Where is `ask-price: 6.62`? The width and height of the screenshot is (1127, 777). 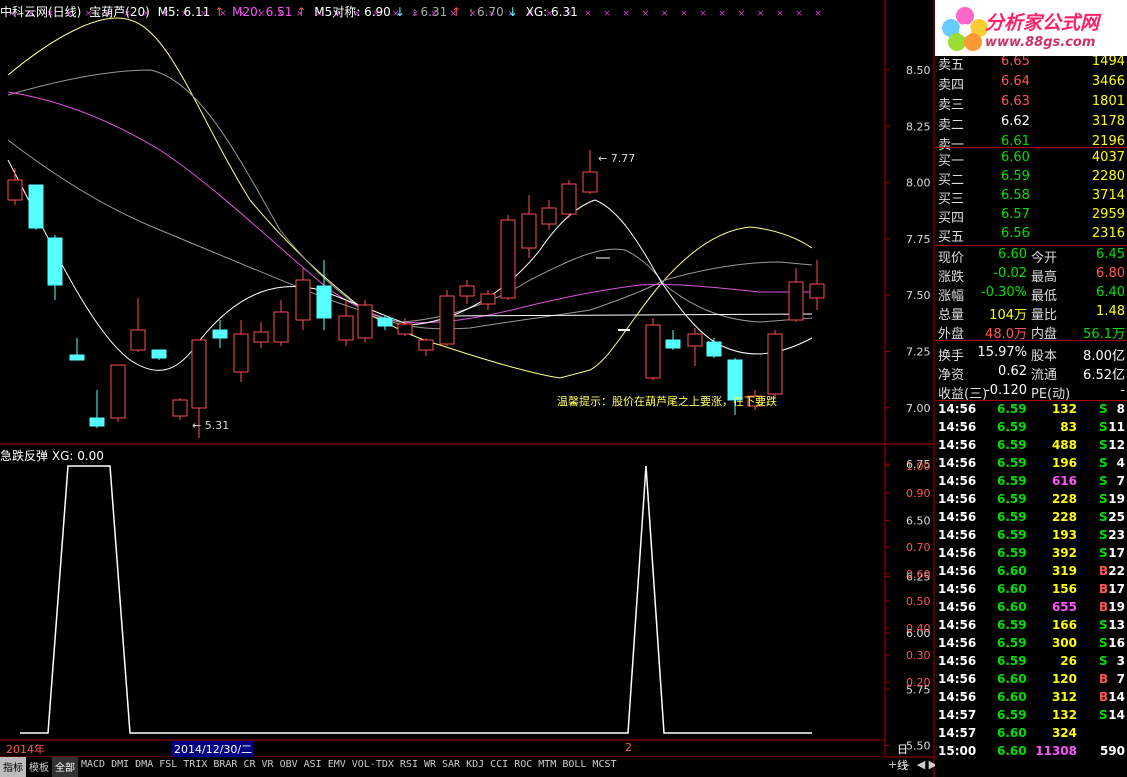 ask-price: 6.62 is located at coordinates (1015, 121).